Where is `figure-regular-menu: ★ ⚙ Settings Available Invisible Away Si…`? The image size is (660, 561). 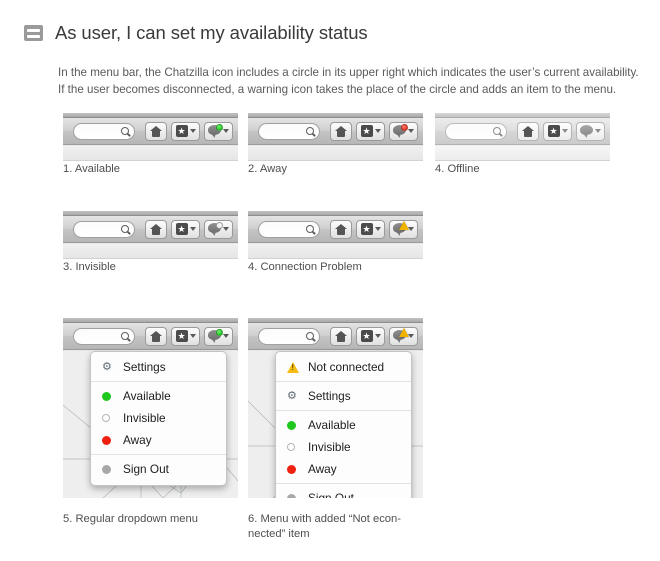
figure-regular-menu: ★ ⚙ Settings Available Invisible Away Si… is located at coordinates (150, 408).